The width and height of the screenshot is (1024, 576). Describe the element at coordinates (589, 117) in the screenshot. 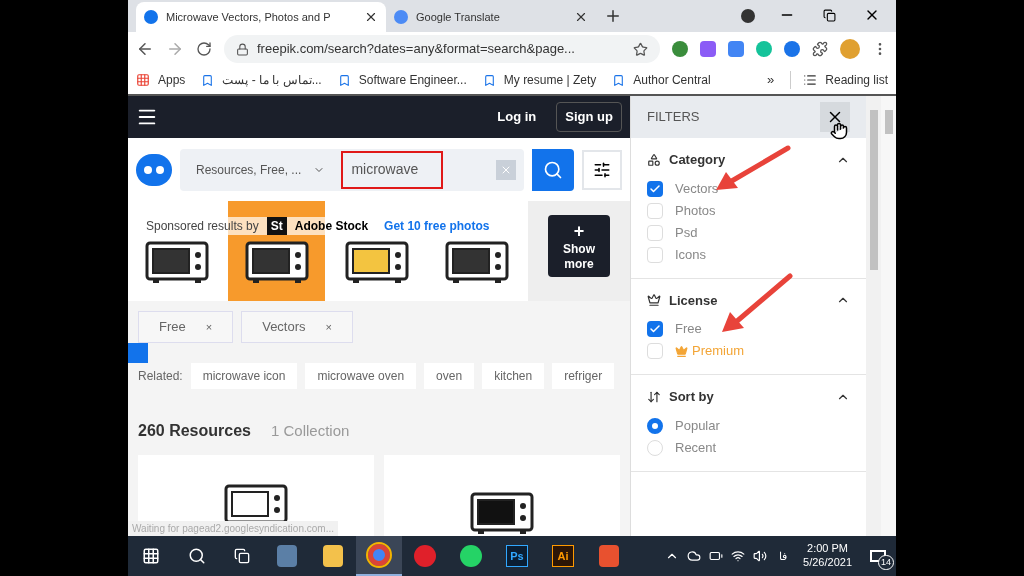

I see `signup-button: Sign up` at that location.